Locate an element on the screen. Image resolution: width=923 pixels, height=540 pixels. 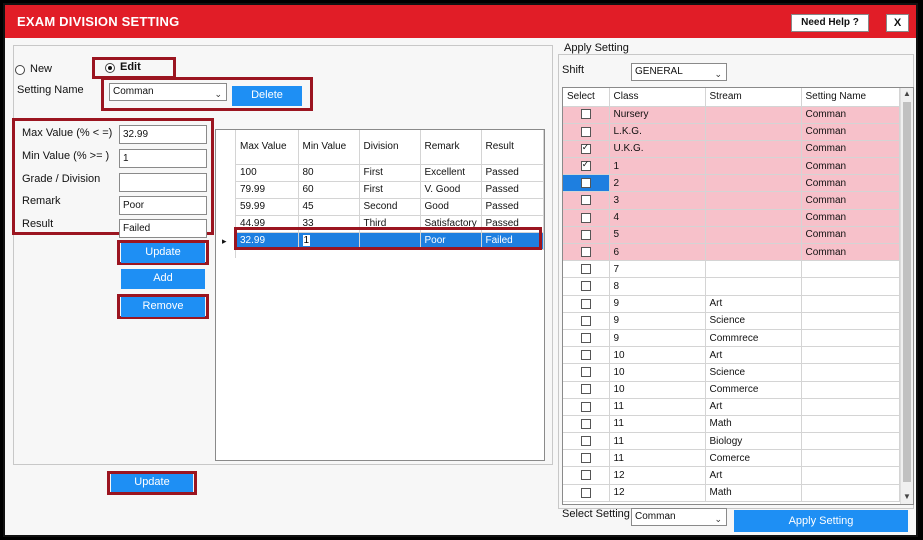
remove-row-button: Remove is located at coordinates (163, 307).